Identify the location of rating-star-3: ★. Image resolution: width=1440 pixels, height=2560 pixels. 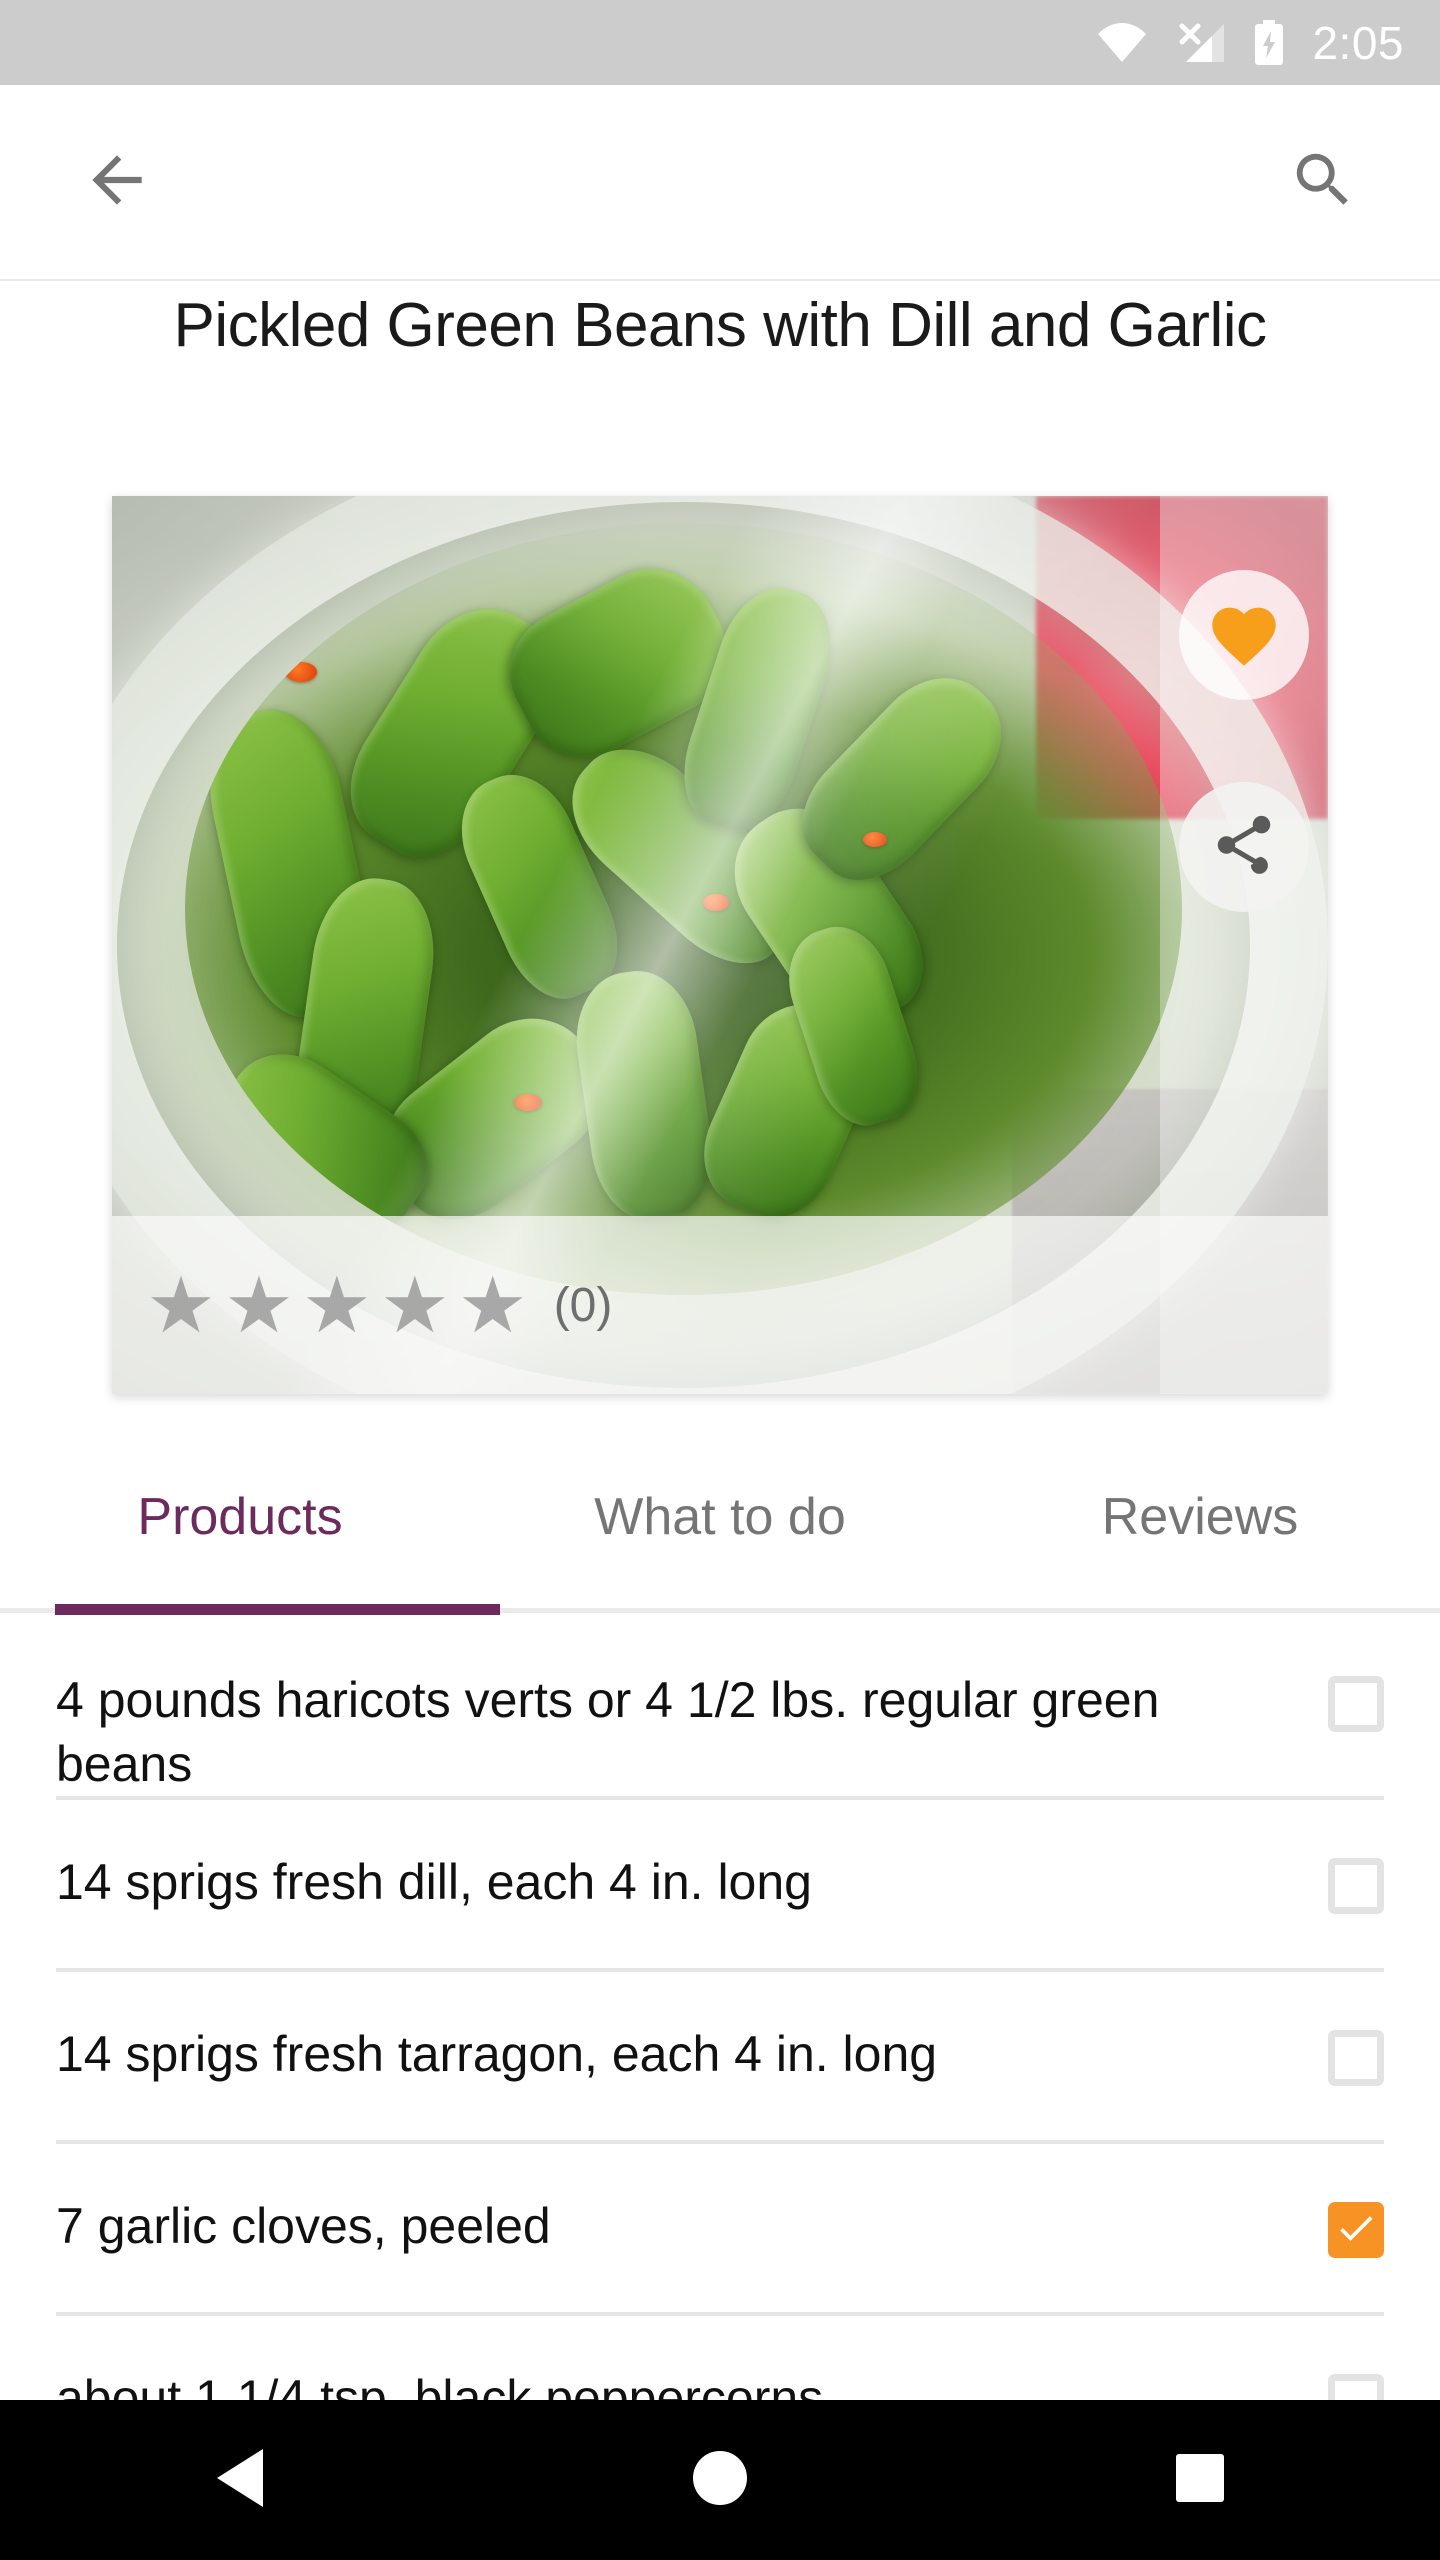
(337, 1305).